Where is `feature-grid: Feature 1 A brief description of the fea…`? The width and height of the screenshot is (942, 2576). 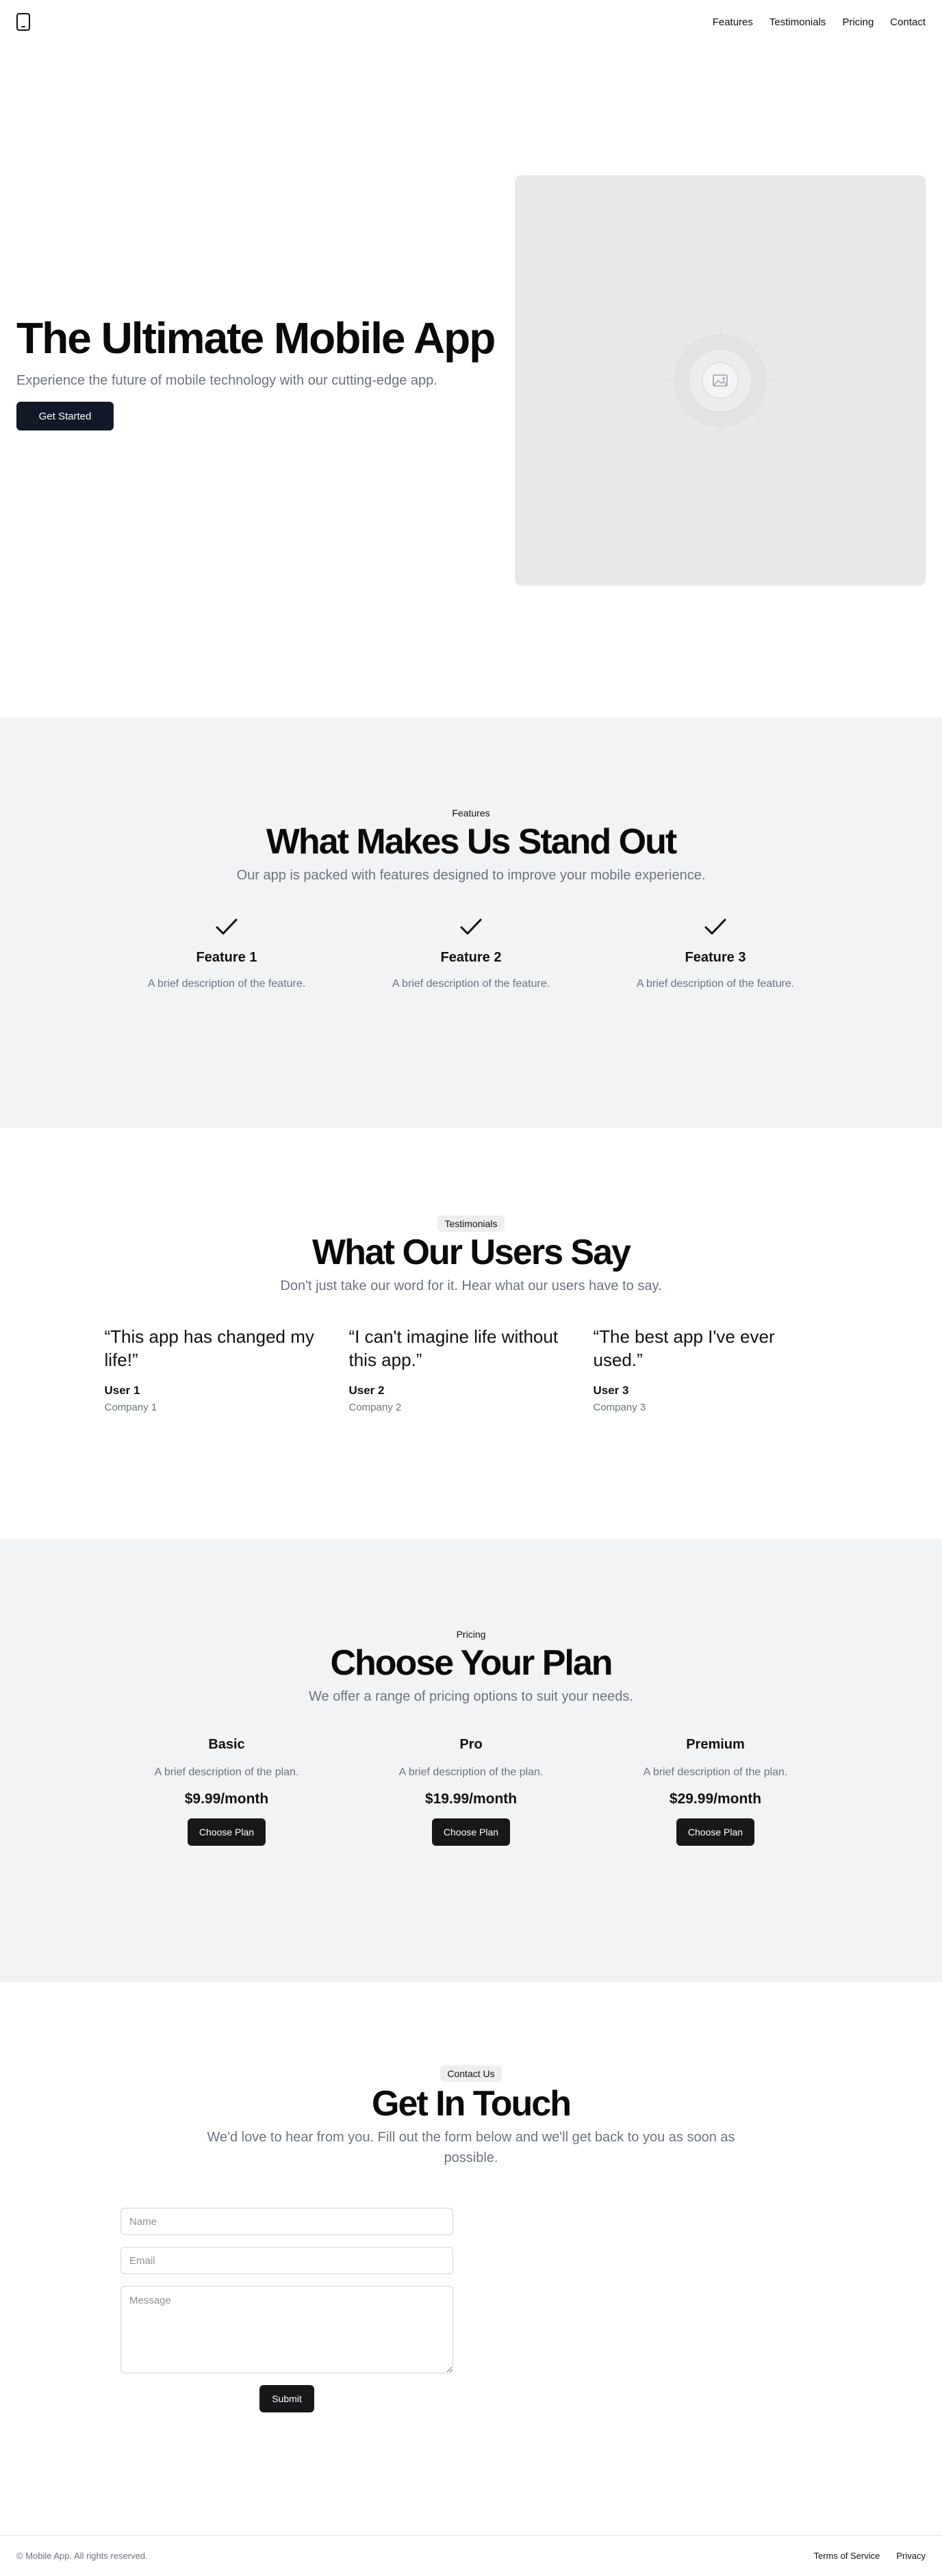 feature-grid: Feature 1 A brief description of the fea… is located at coordinates (471, 951).